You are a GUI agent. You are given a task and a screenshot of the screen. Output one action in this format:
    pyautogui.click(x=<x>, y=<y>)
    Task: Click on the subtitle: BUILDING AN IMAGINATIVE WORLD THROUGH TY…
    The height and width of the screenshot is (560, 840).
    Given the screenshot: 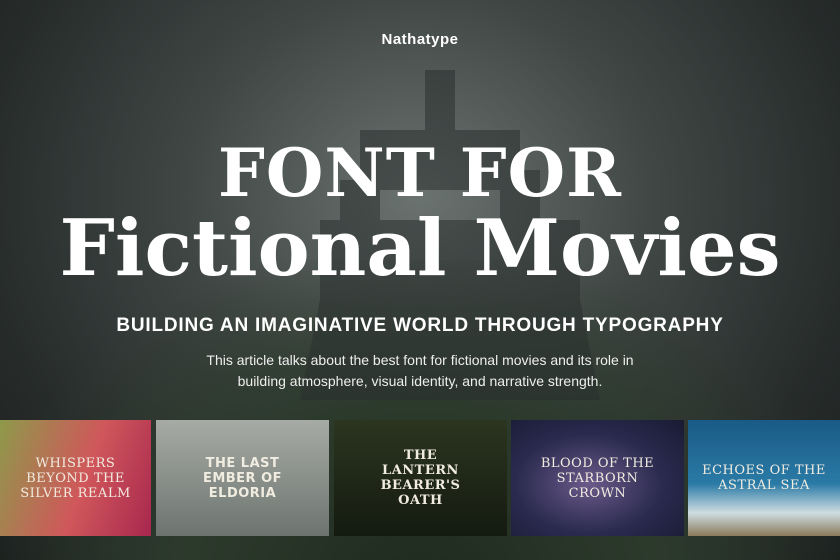 What is the action you would take?
    pyautogui.click(x=420, y=325)
    